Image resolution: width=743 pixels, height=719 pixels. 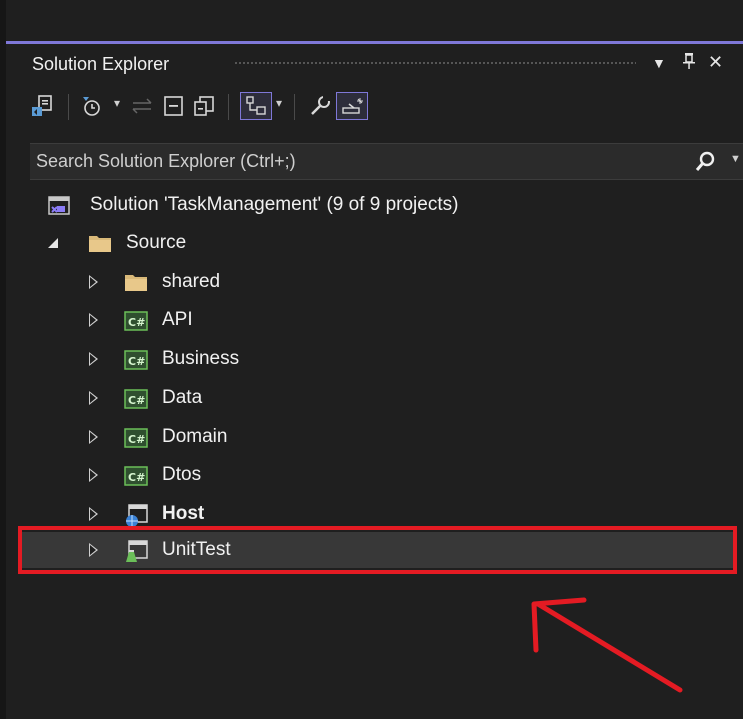 I want to click on copy-icon, so click(x=204, y=106).